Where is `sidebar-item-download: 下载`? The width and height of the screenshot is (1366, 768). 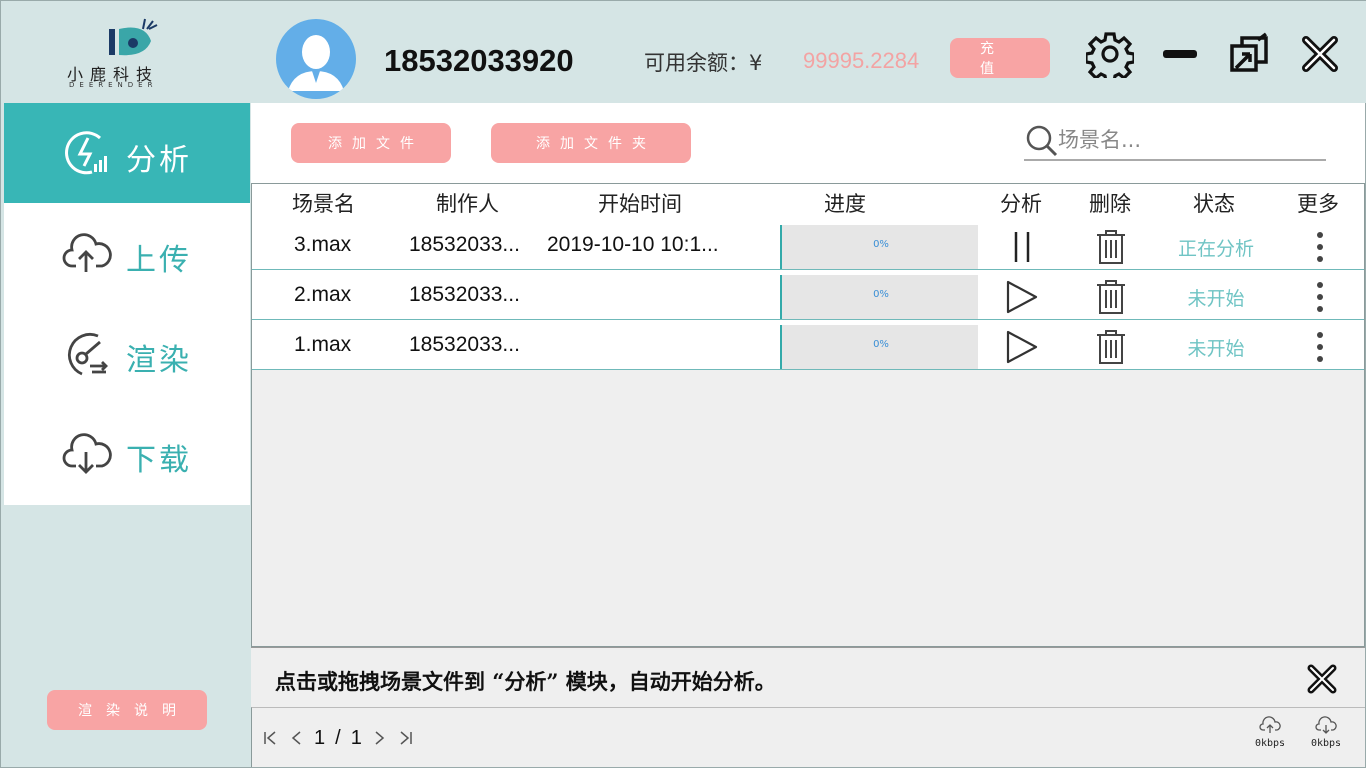 sidebar-item-download: 下载 is located at coordinates (127, 453).